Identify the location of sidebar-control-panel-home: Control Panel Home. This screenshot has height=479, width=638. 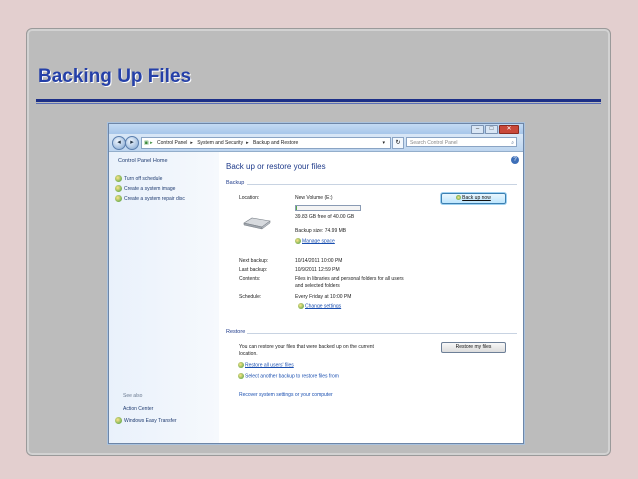
(143, 161).